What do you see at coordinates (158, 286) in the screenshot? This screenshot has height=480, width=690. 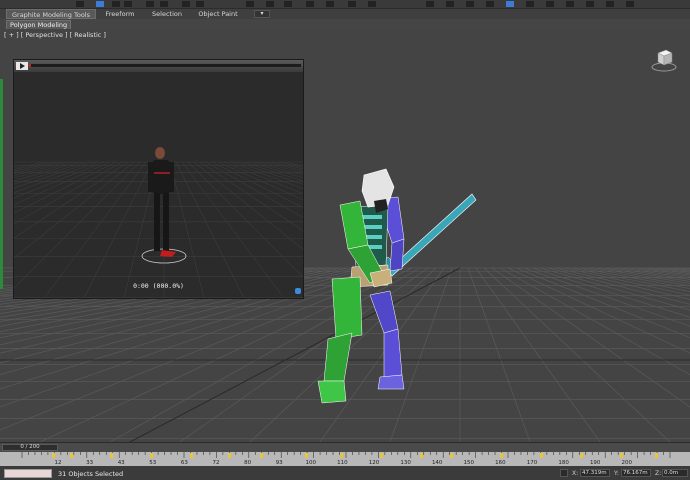 I see `player-time: 0:00 (000.0%)` at bounding box center [158, 286].